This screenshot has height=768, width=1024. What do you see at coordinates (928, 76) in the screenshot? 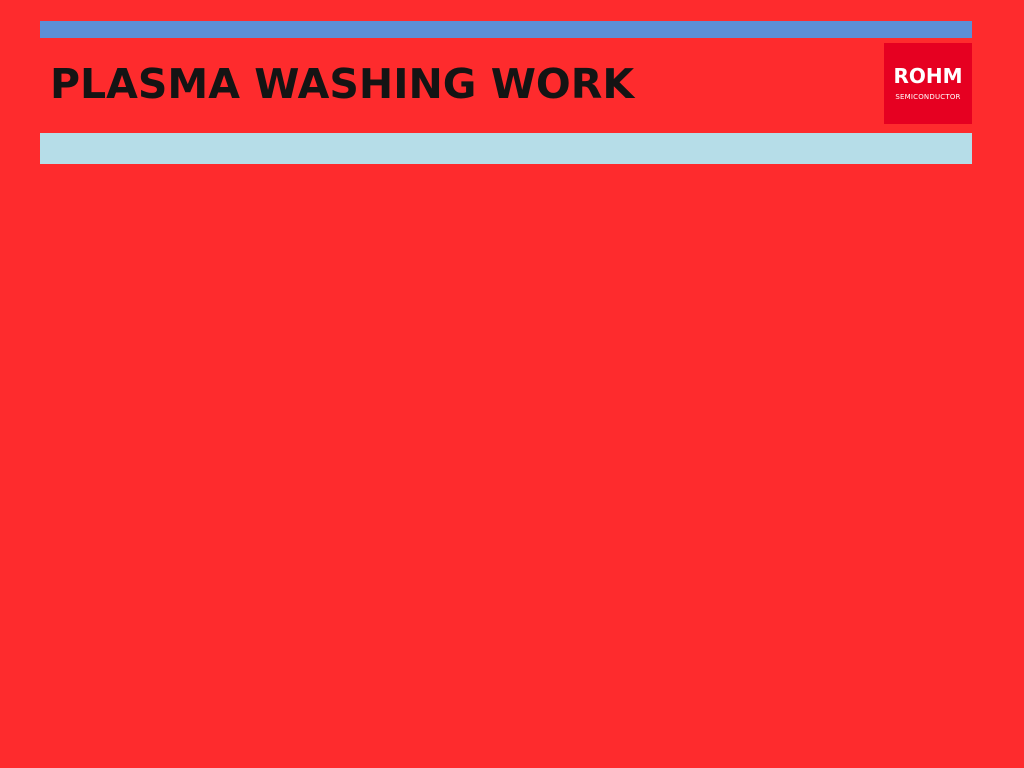
I see `logo-wordmark: ROHM` at bounding box center [928, 76].